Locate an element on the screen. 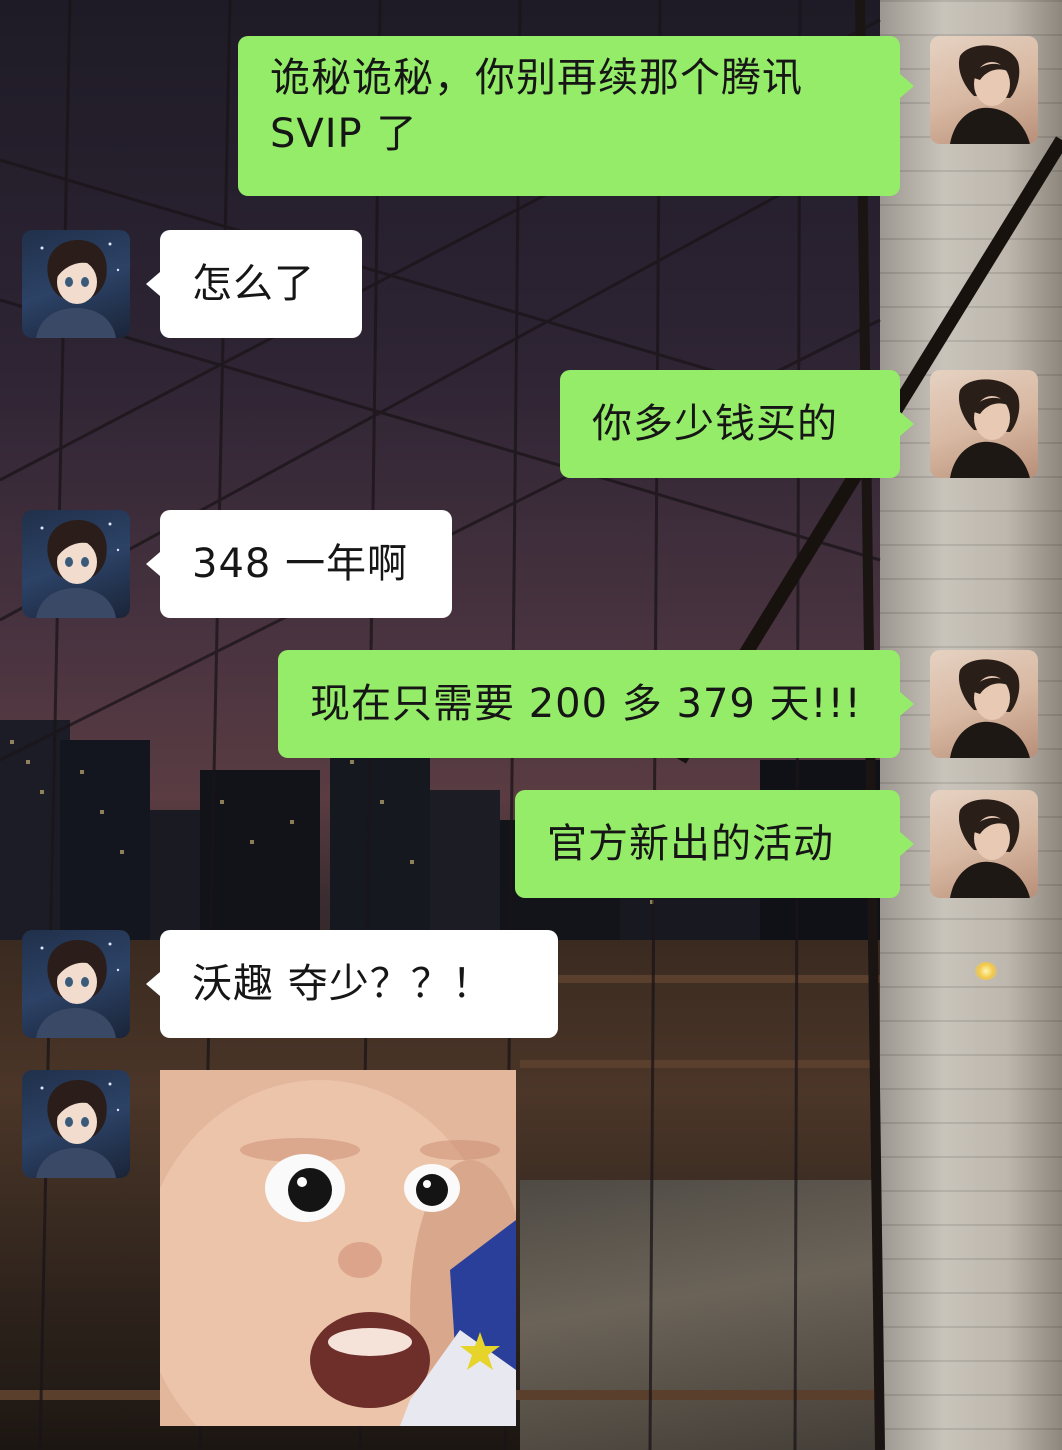 This screenshot has height=1450, width=1062. message-text: 348 一年啊 is located at coordinates (300, 564).